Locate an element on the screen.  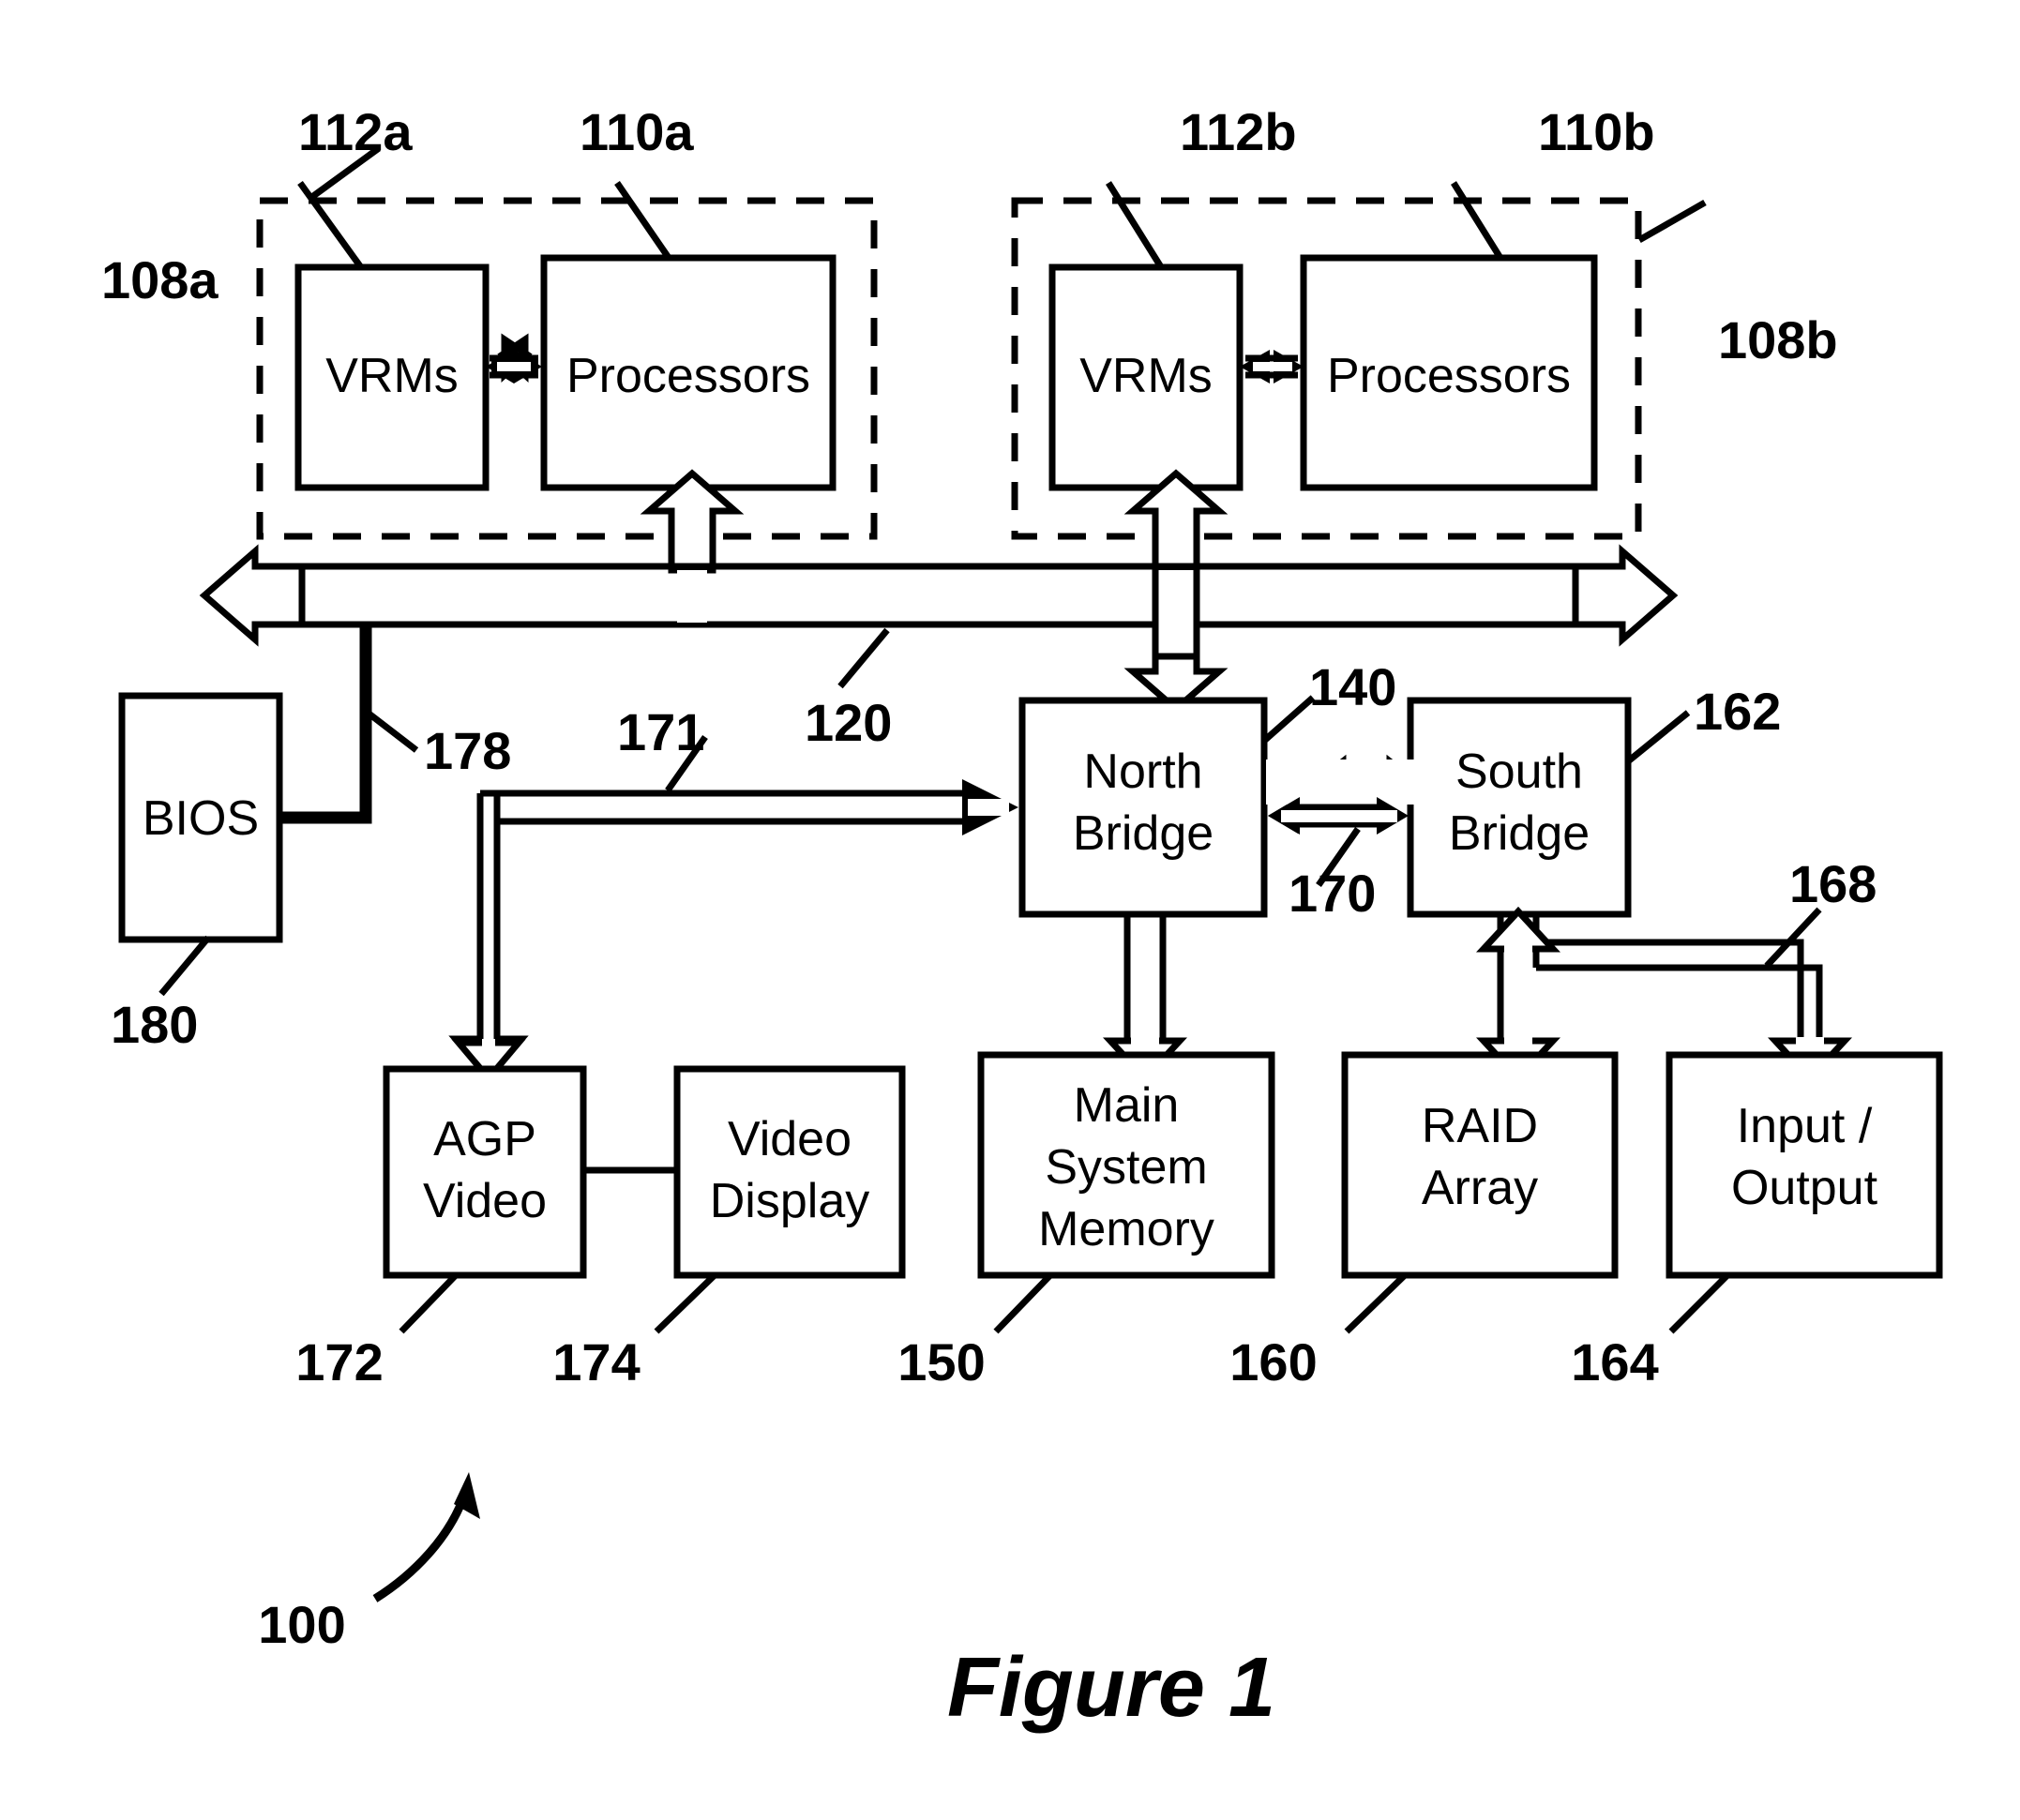
label-bios: BIOS is located at coordinates (201, 818).